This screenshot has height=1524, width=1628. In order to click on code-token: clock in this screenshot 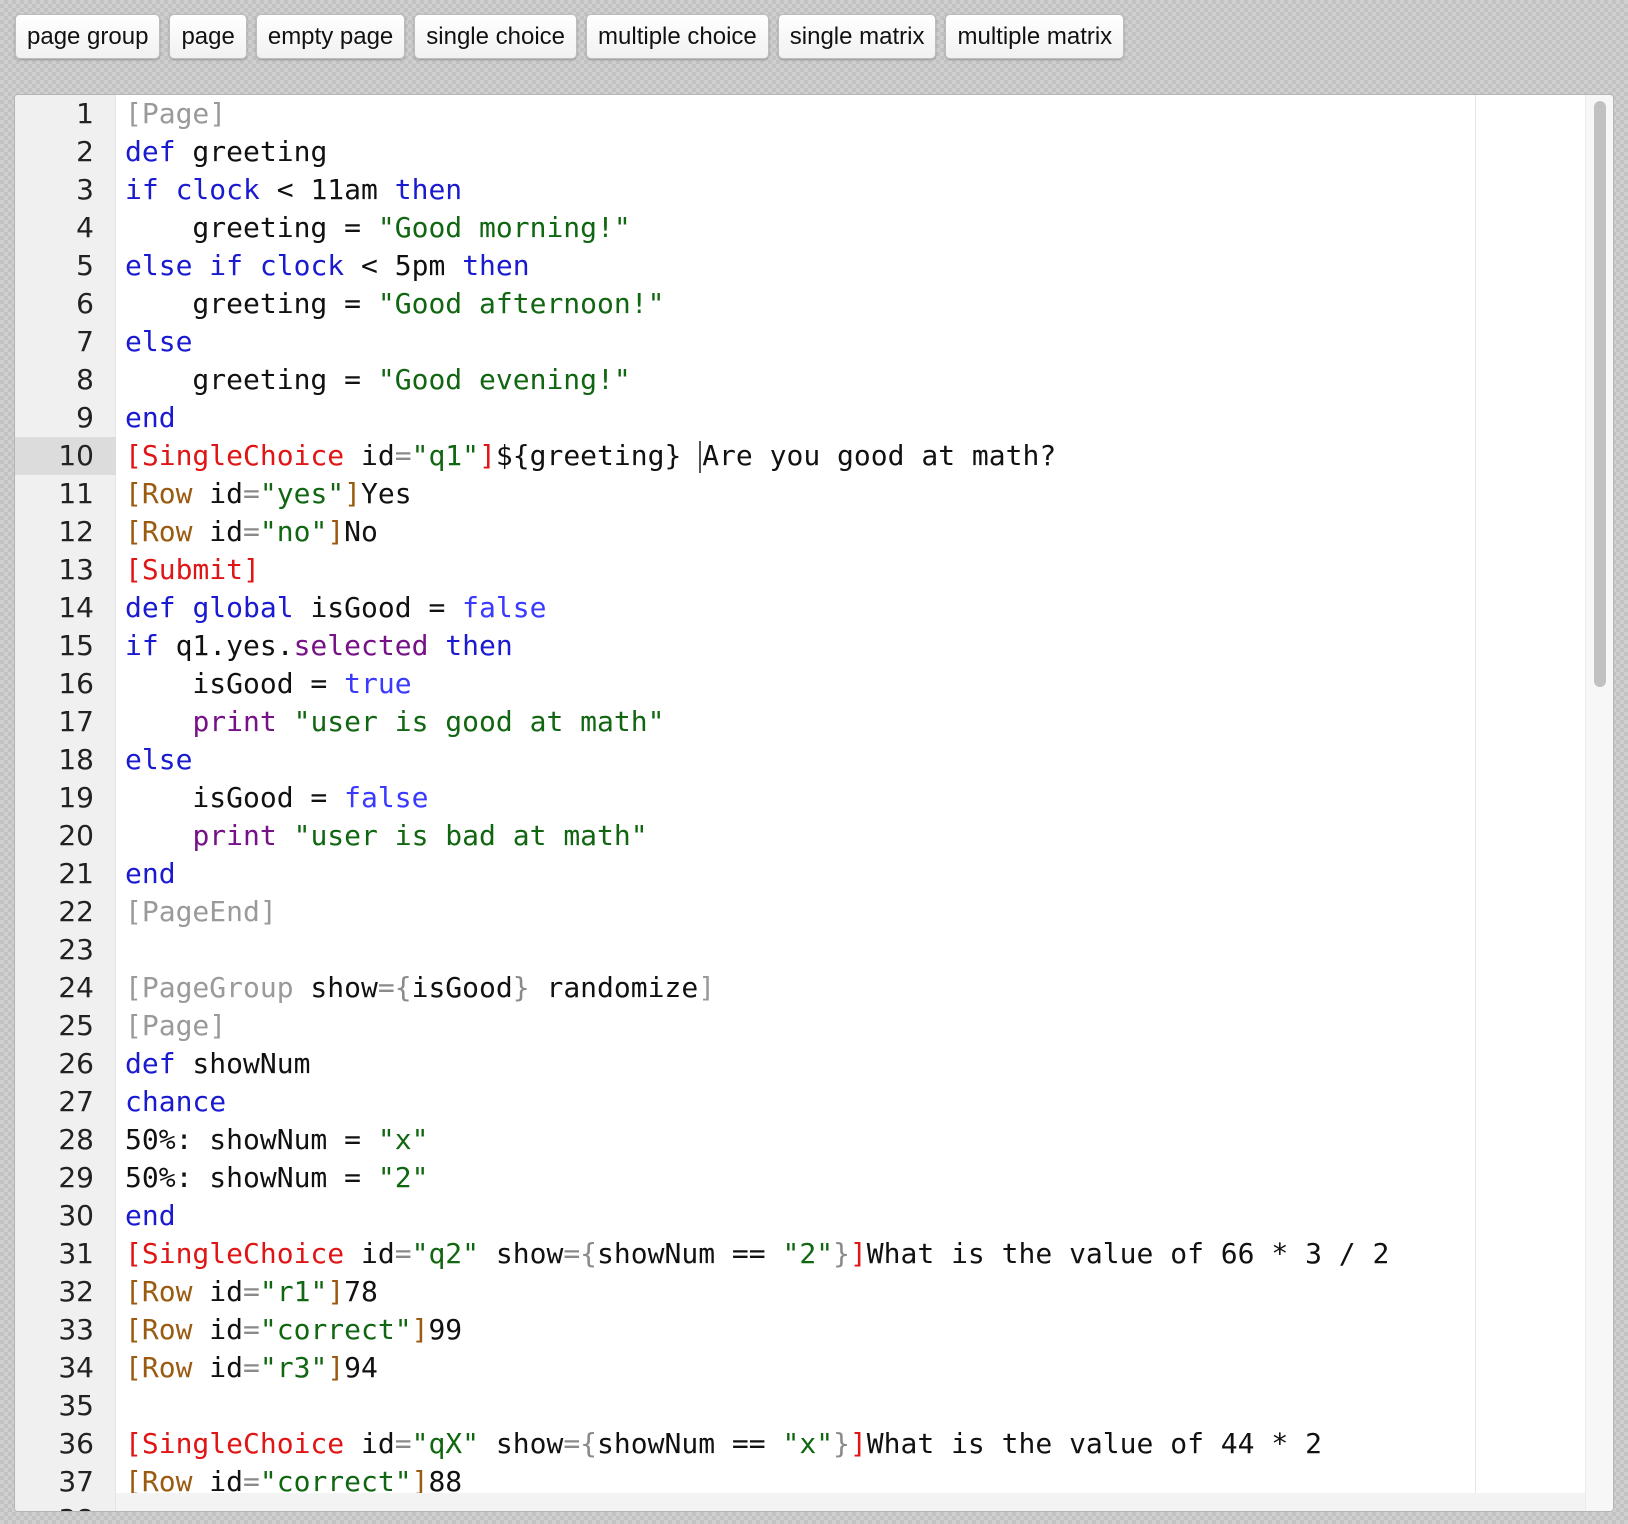, I will do `click(217, 189)`.